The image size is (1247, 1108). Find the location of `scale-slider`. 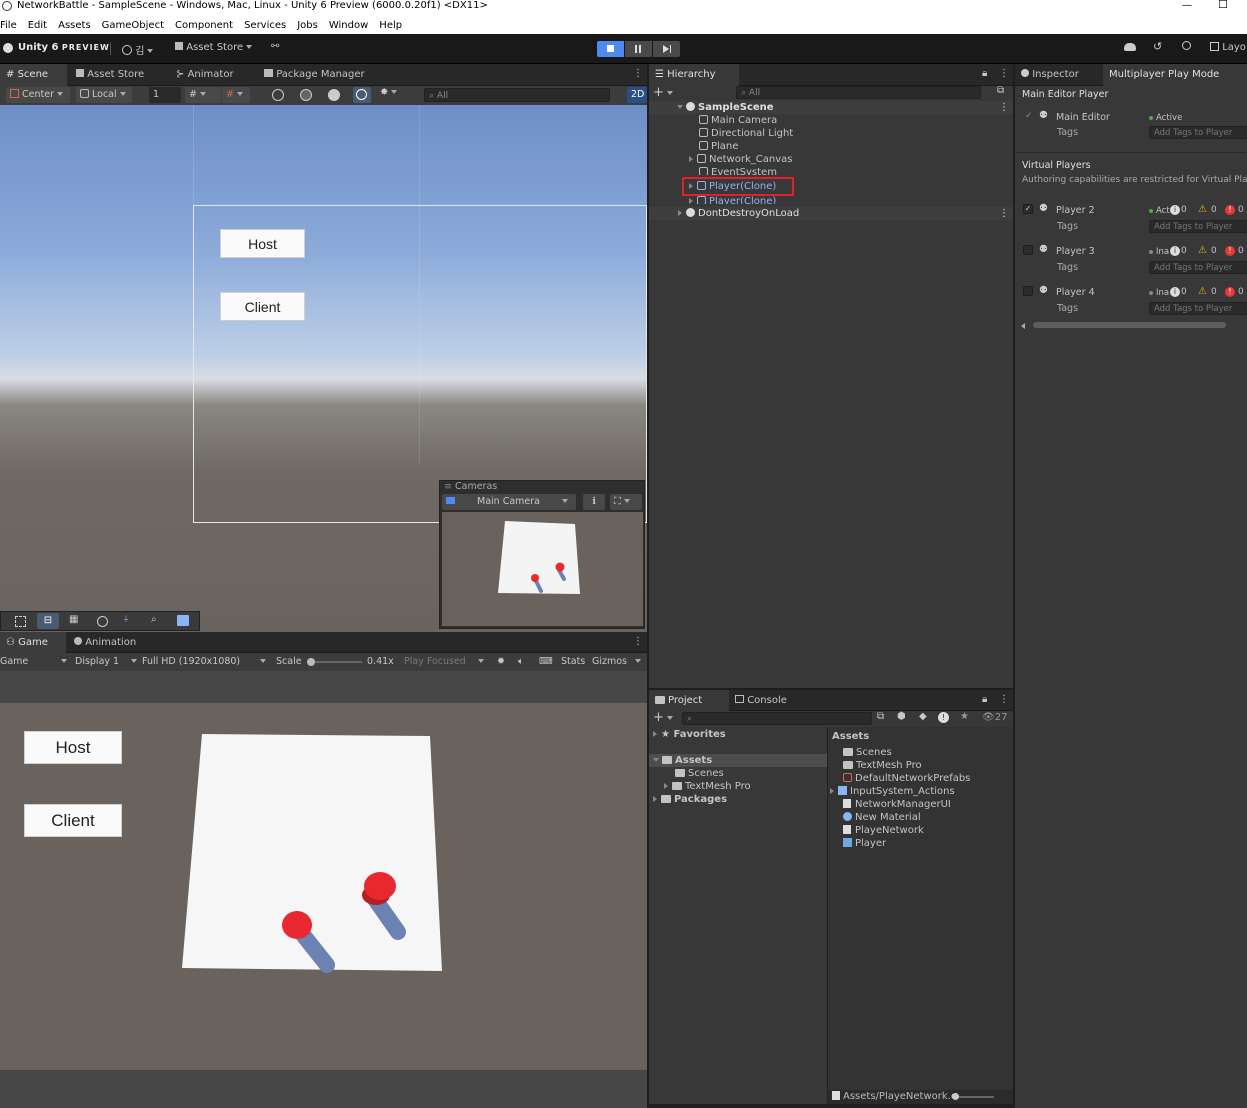

scale-slider is located at coordinates (334, 662).